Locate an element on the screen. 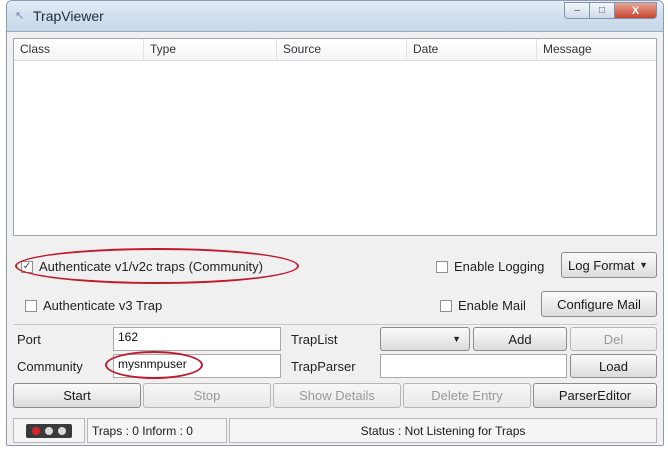 This screenshot has width=668, height=450. minimize-icon: – is located at coordinates (577, 10).